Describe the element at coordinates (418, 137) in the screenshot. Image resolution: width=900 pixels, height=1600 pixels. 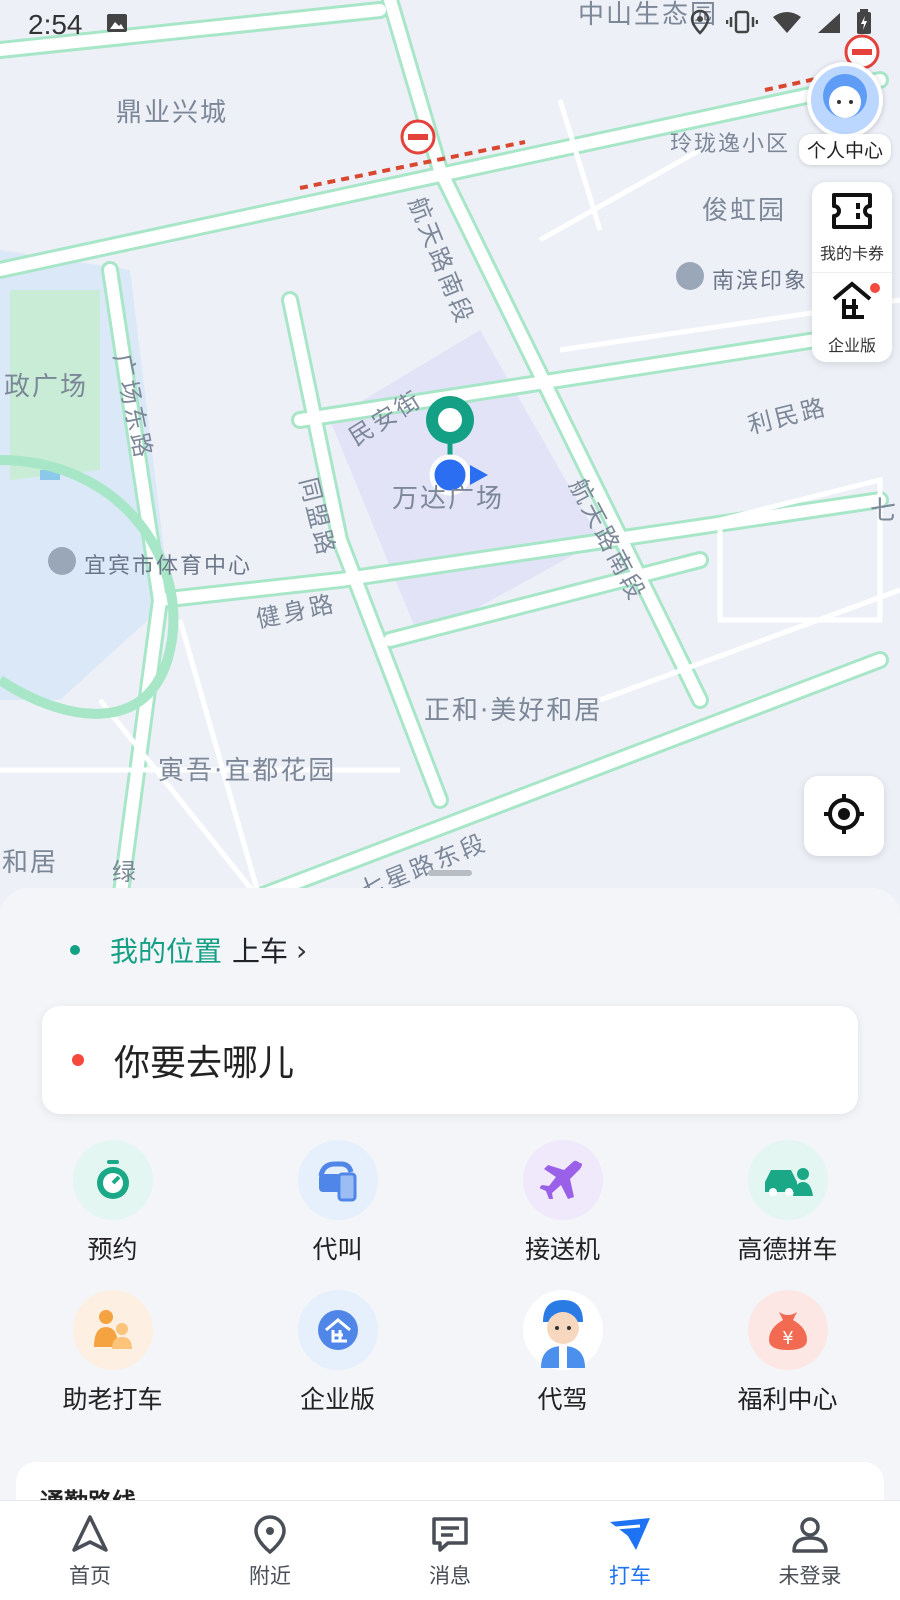
I see `no-entry-icon` at that location.